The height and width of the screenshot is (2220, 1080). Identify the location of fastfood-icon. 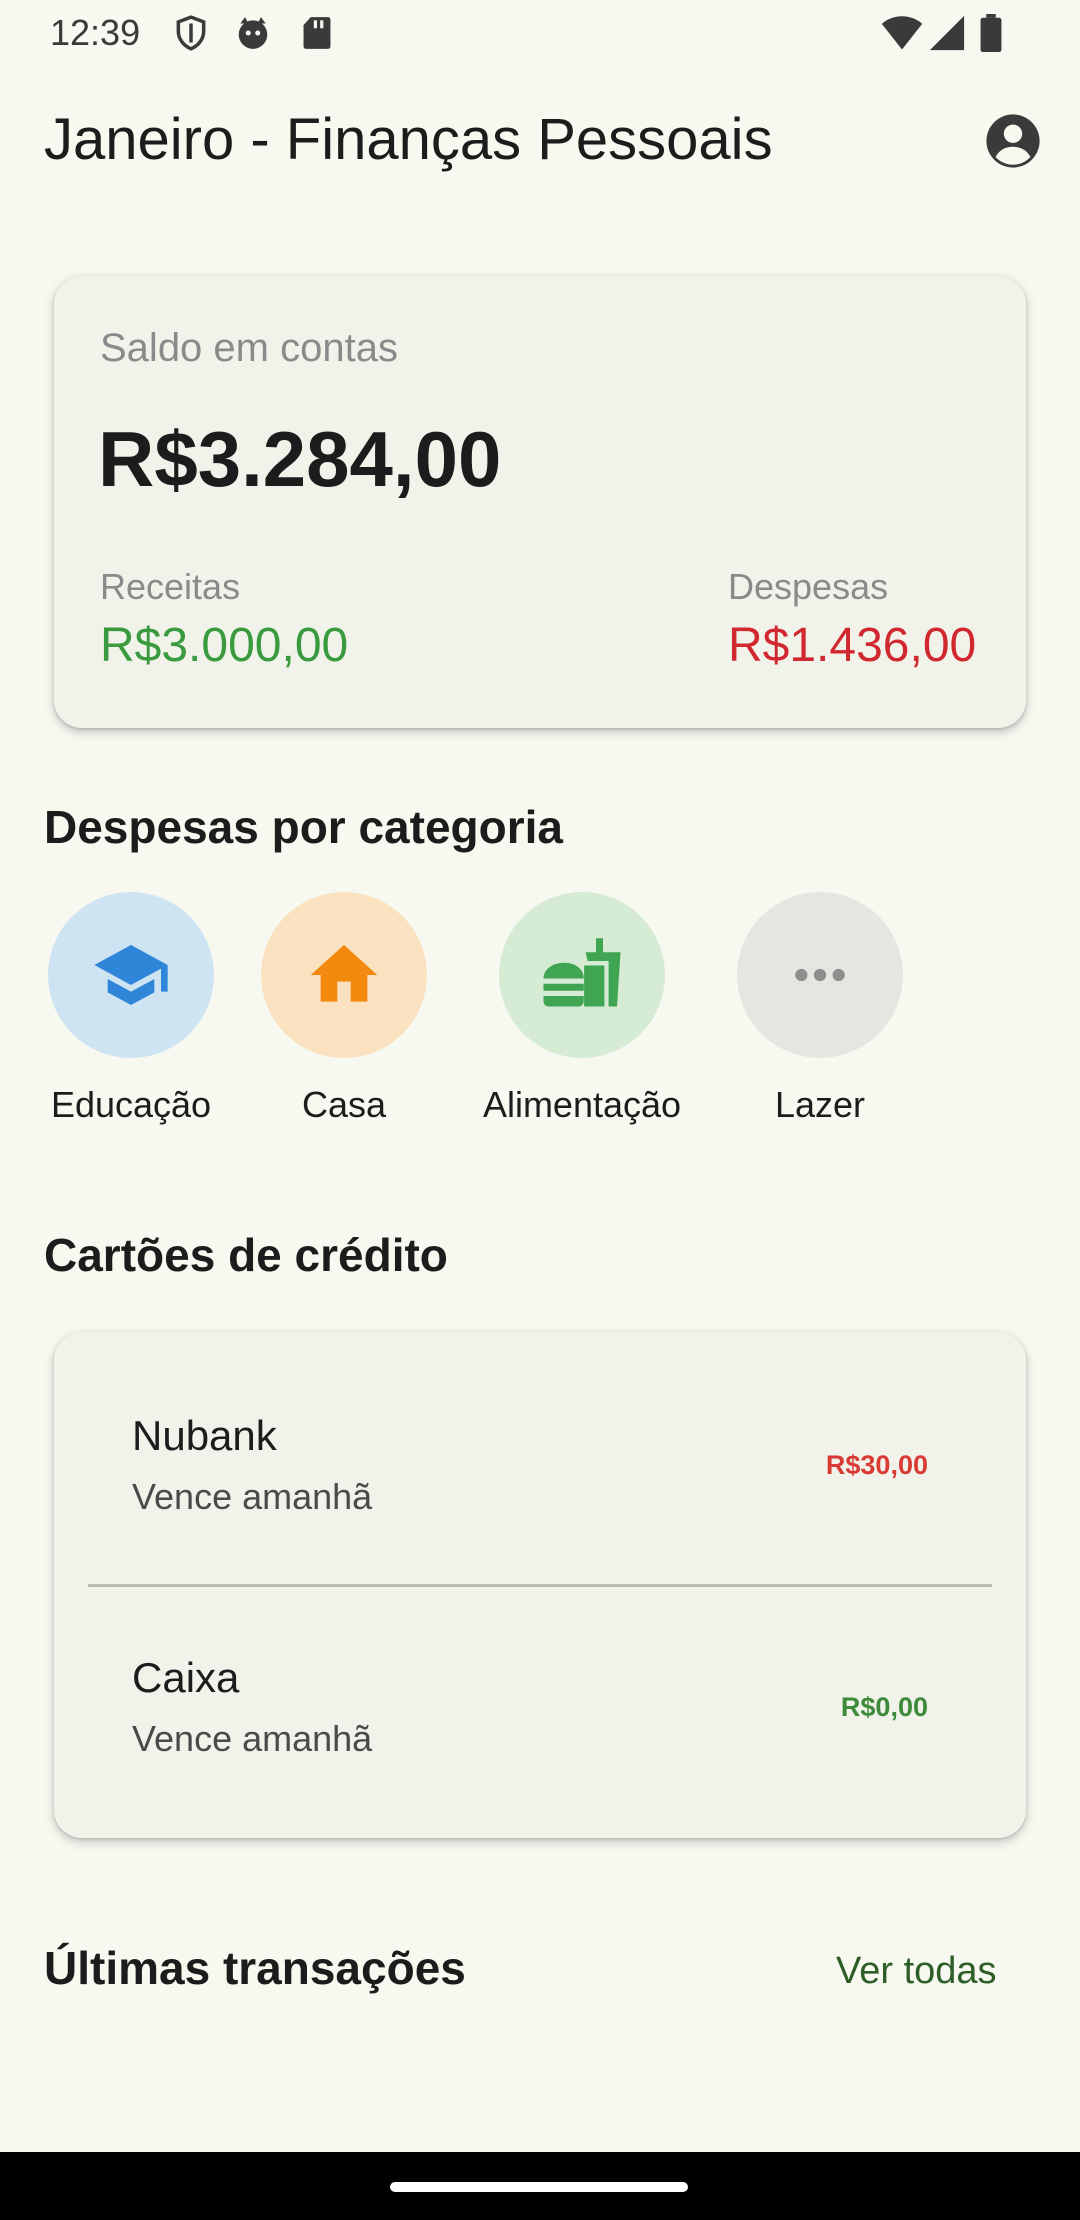
(582, 972).